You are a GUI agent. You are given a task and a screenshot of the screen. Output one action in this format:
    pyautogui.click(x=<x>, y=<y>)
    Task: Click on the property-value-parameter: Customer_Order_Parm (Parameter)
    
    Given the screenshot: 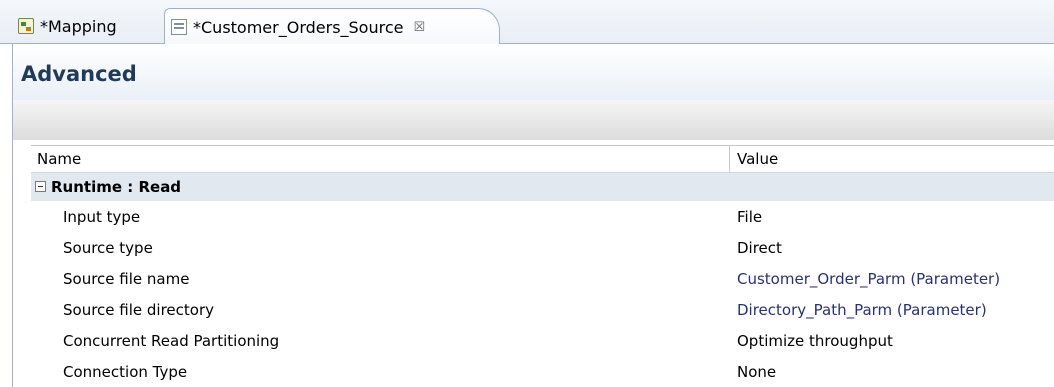 What is the action you would take?
    pyautogui.click(x=868, y=279)
    